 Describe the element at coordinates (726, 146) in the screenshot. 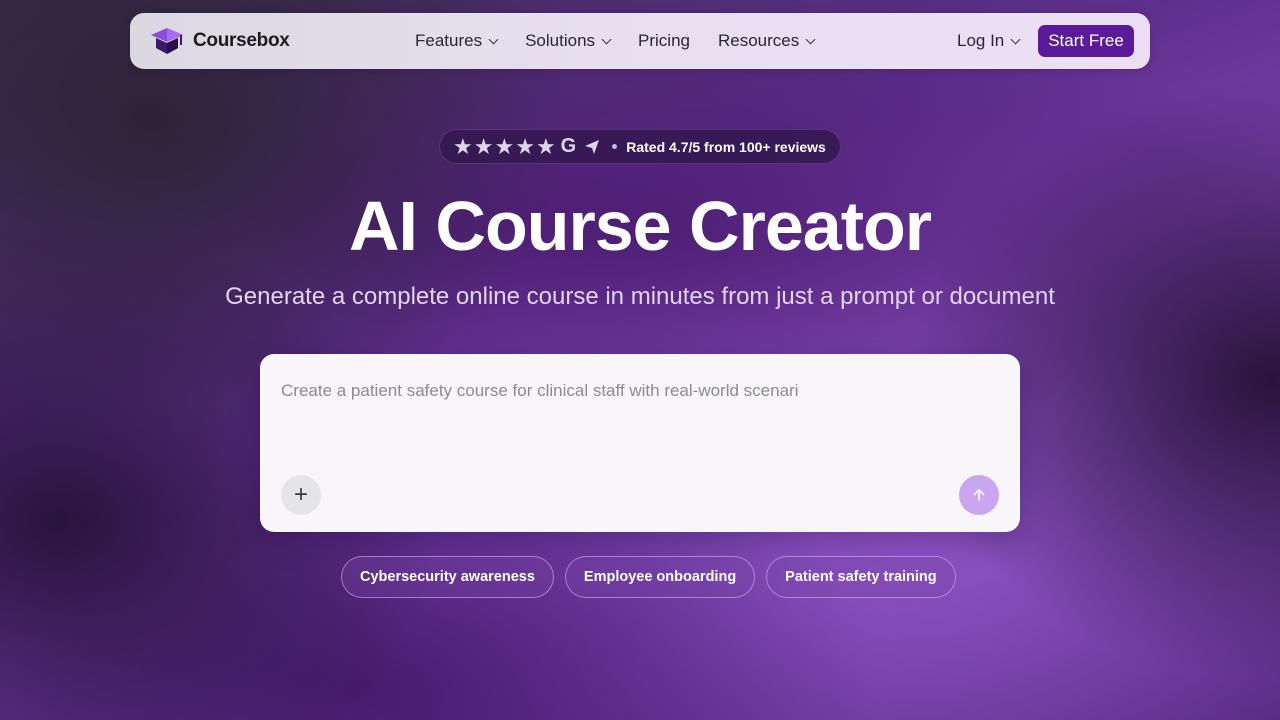

I see `rating-text: Rated 4.7/5 from 100+ reviews` at that location.